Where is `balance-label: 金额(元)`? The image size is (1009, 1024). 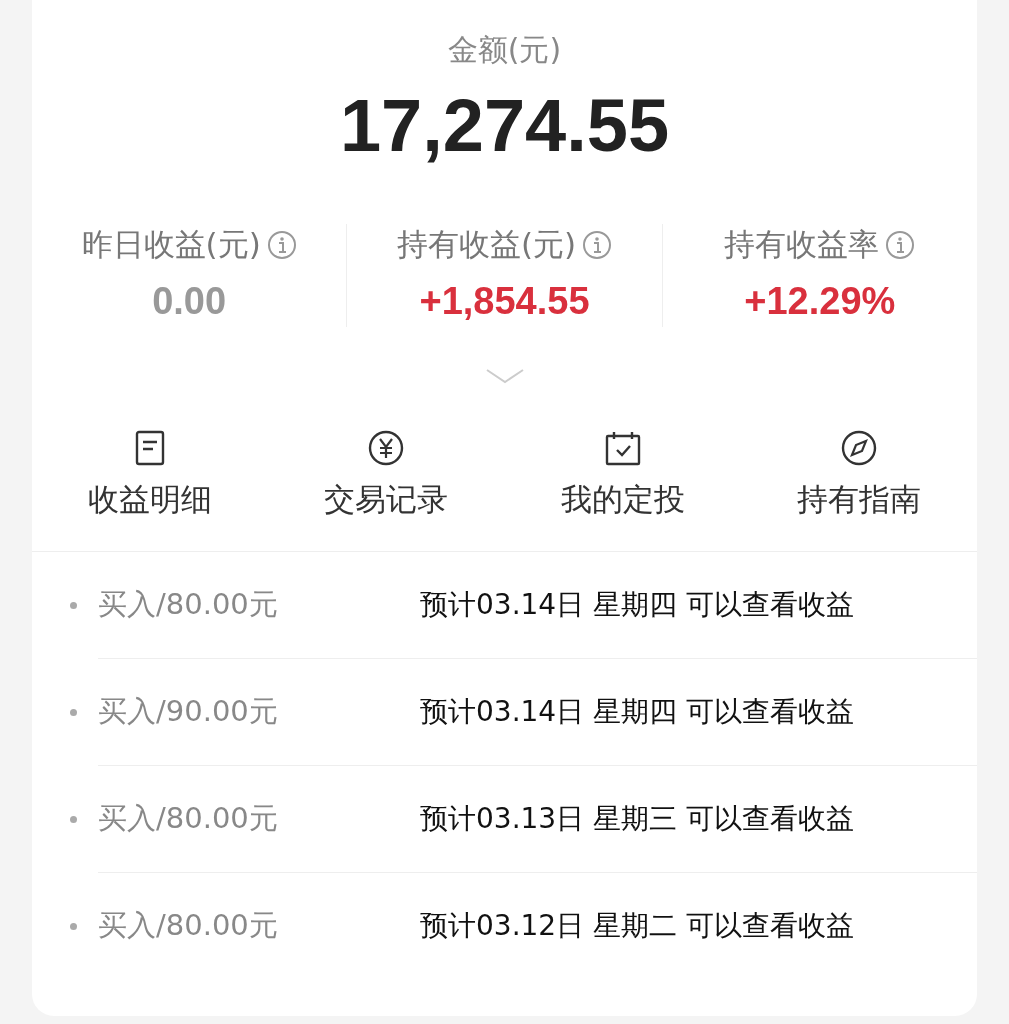
balance-label: 金额(元) is located at coordinates (504, 50).